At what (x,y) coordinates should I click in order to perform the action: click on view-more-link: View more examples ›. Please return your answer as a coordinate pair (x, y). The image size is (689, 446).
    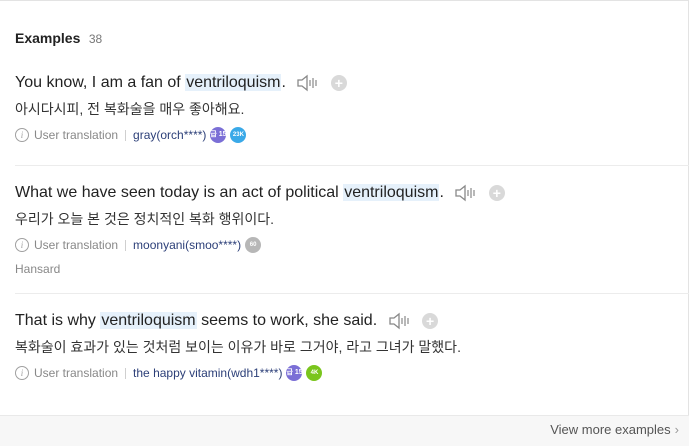
    Looking at the image, I should click on (614, 429).